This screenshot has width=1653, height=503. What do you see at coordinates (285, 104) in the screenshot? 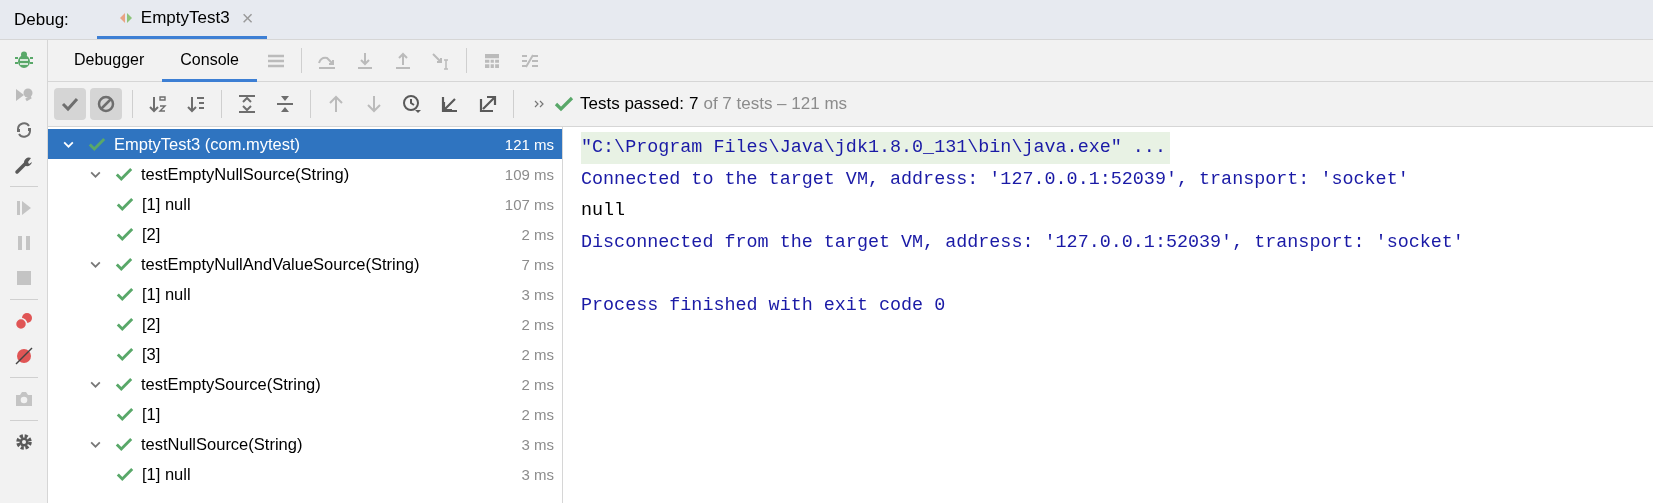
I see `collapse-all-icon` at bounding box center [285, 104].